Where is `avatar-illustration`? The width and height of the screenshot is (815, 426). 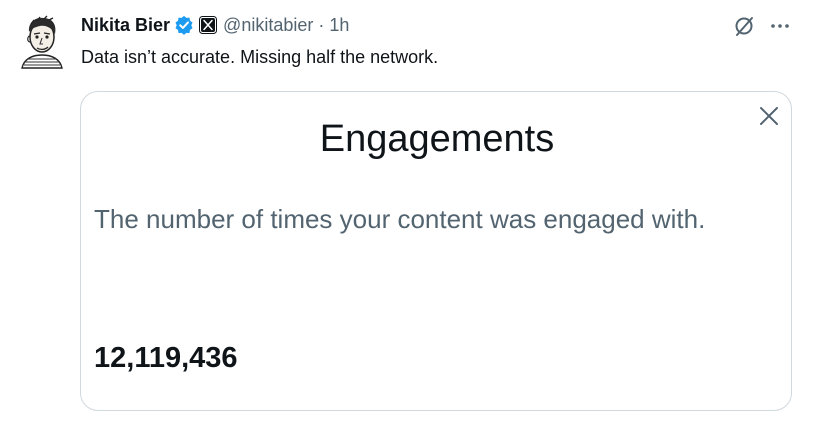 avatar-illustration is located at coordinates (42, 42).